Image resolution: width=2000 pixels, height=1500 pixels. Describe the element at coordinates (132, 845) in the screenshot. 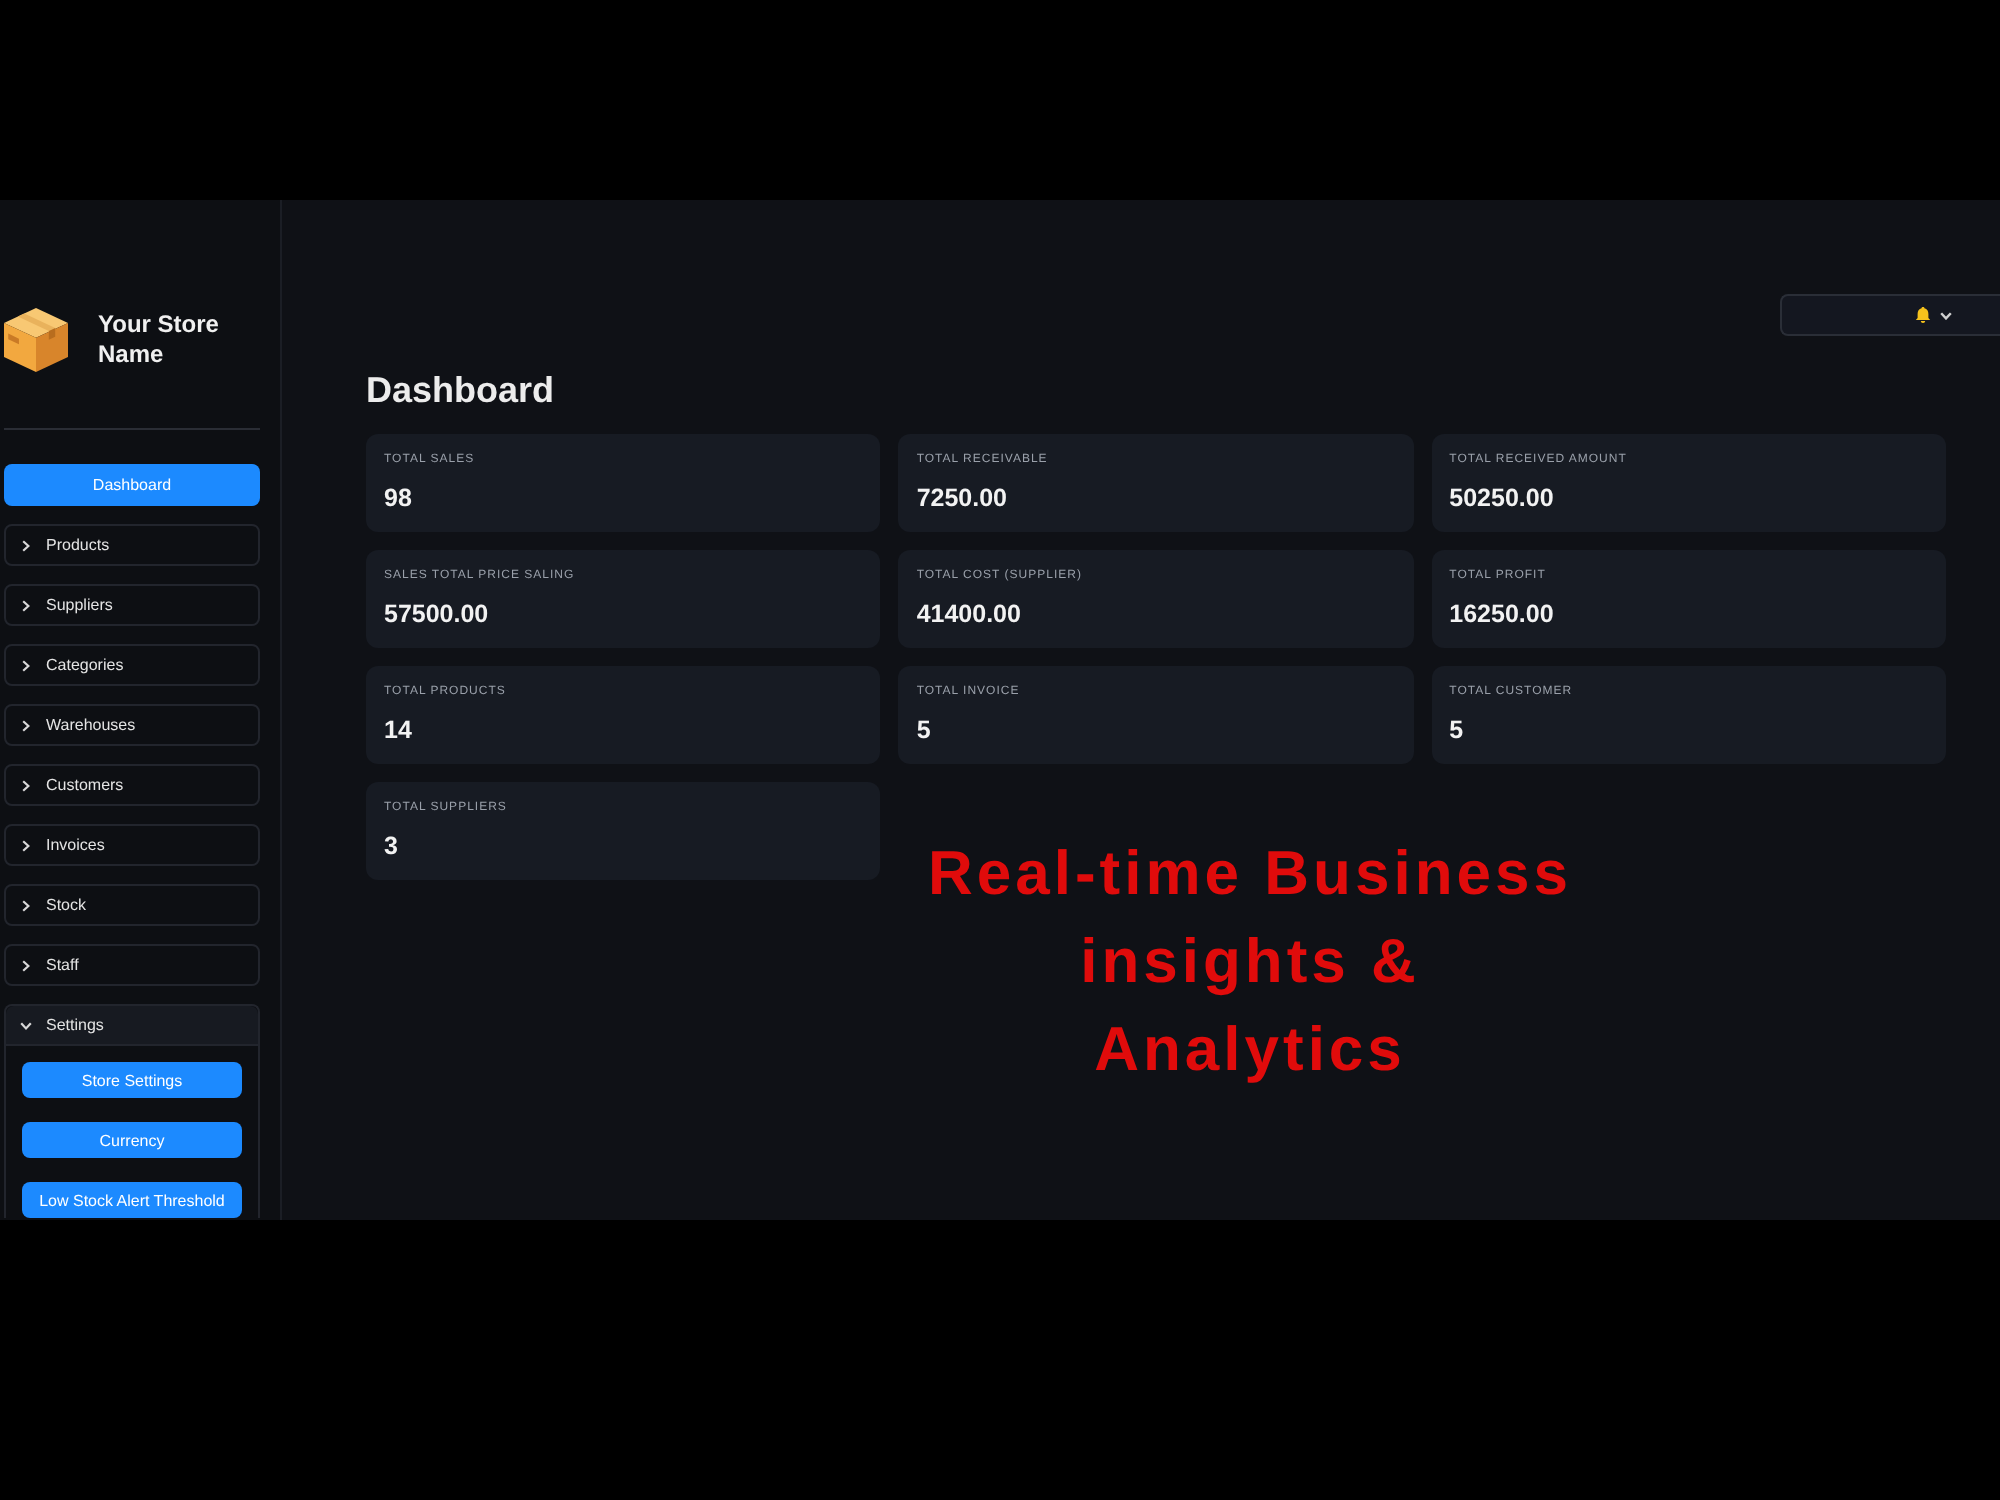

I see `expander-header: Invoices` at that location.